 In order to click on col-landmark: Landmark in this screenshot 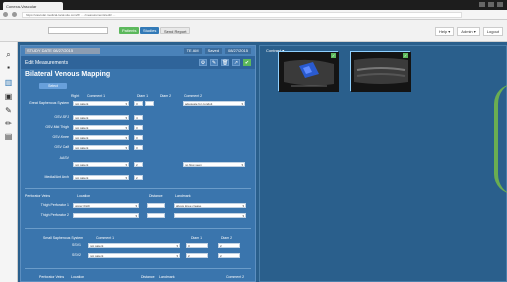, I will do `click(167, 277)`.